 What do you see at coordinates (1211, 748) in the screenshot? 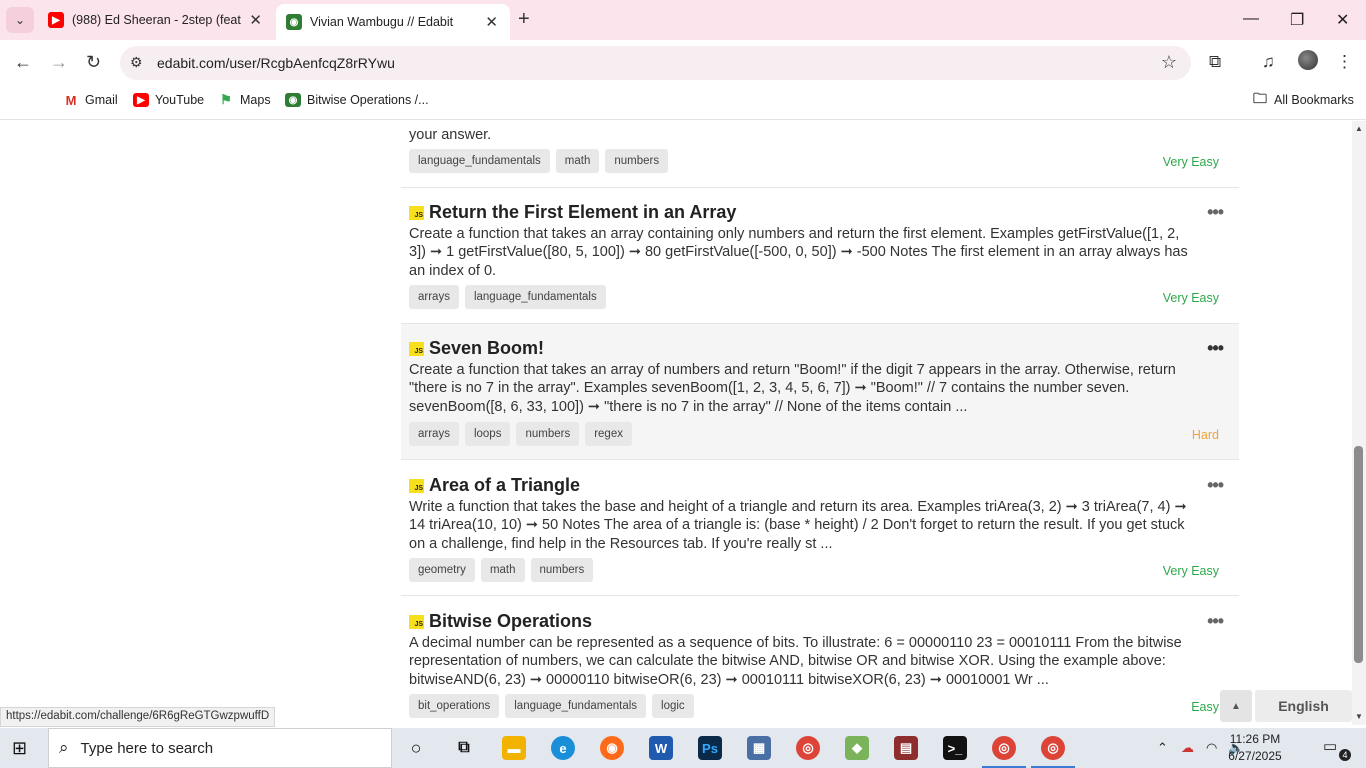
I see `wifi-icon: ◠` at bounding box center [1211, 748].